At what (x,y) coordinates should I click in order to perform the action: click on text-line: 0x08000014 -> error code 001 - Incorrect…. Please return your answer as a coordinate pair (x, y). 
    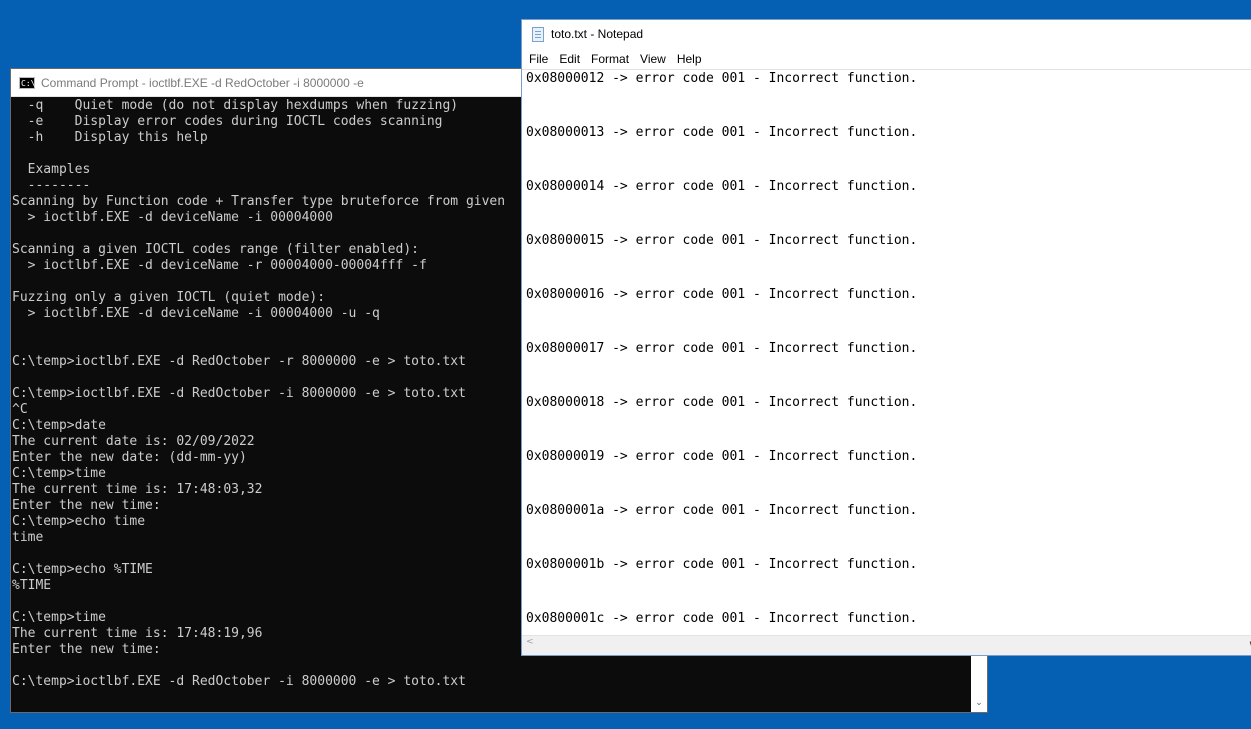
    Looking at the image, I should click on (722, 186).